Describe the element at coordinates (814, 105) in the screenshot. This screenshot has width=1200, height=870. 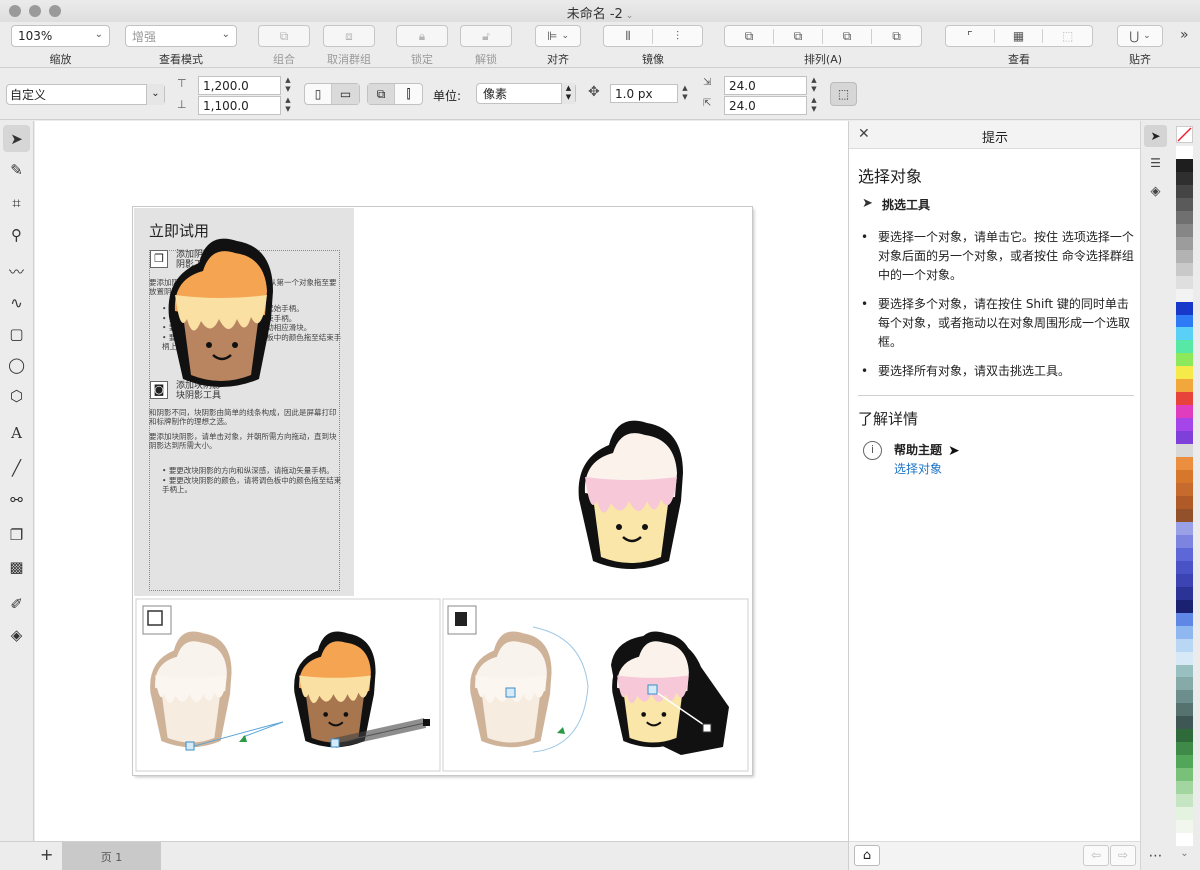
I see `duplicate-y-stepper: ▲ ▼` at that location.